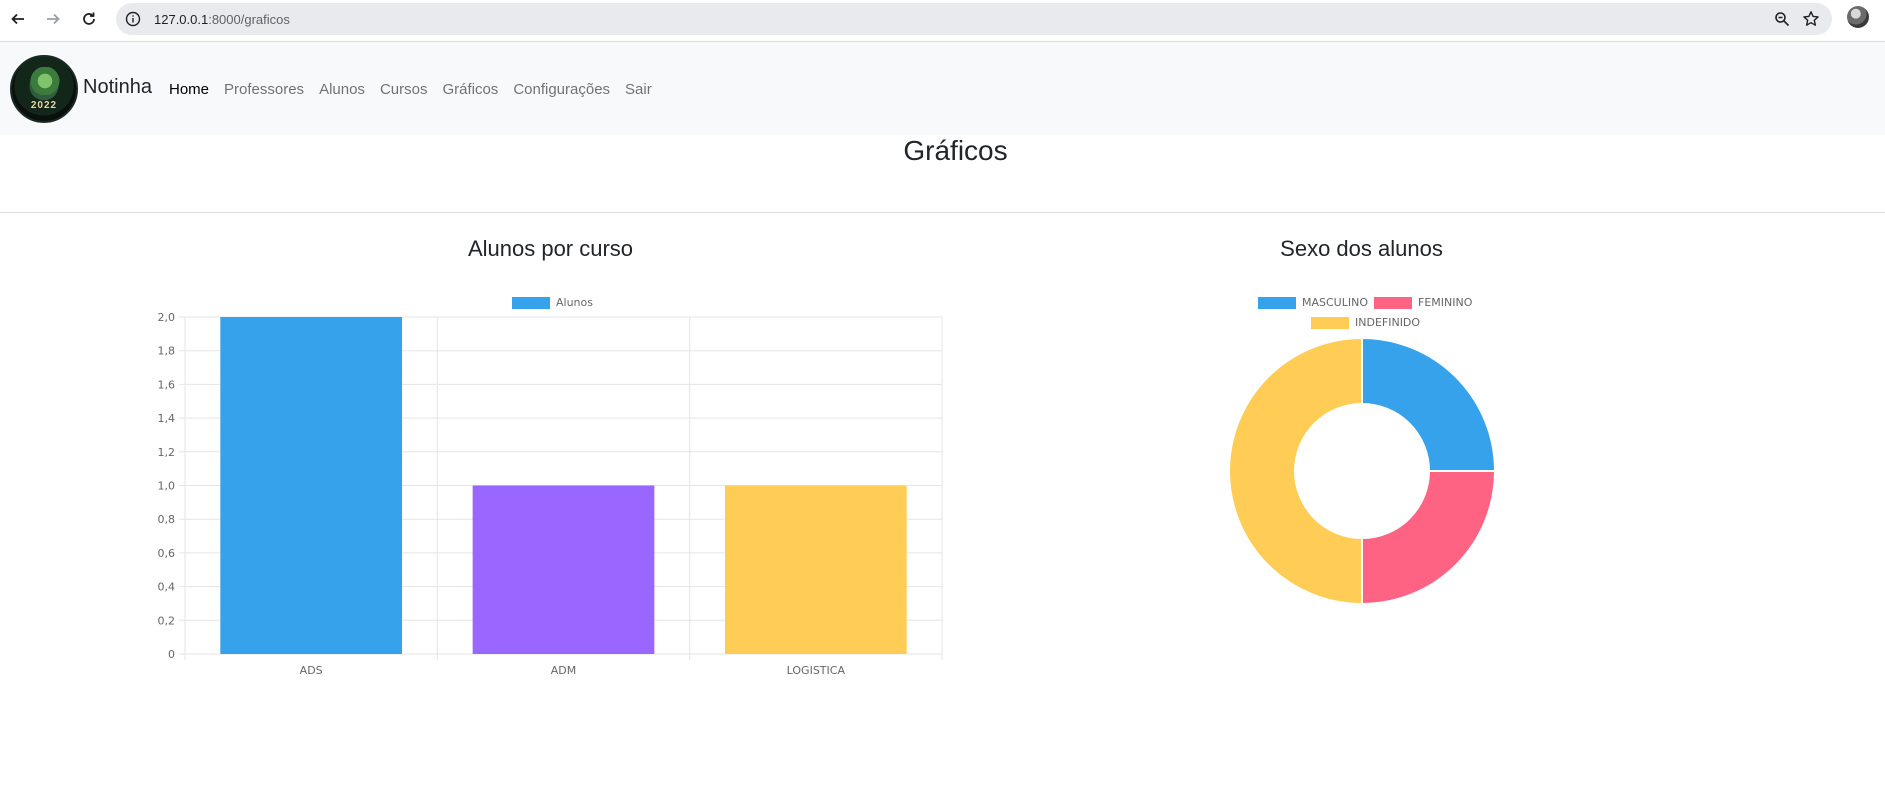 The width and height of the screenshot is (1885, 798). What do you see at coordinates (167, 620) in the screenshot?
I see `y-tick-label: 0,2` at bounding box center [167, 620].